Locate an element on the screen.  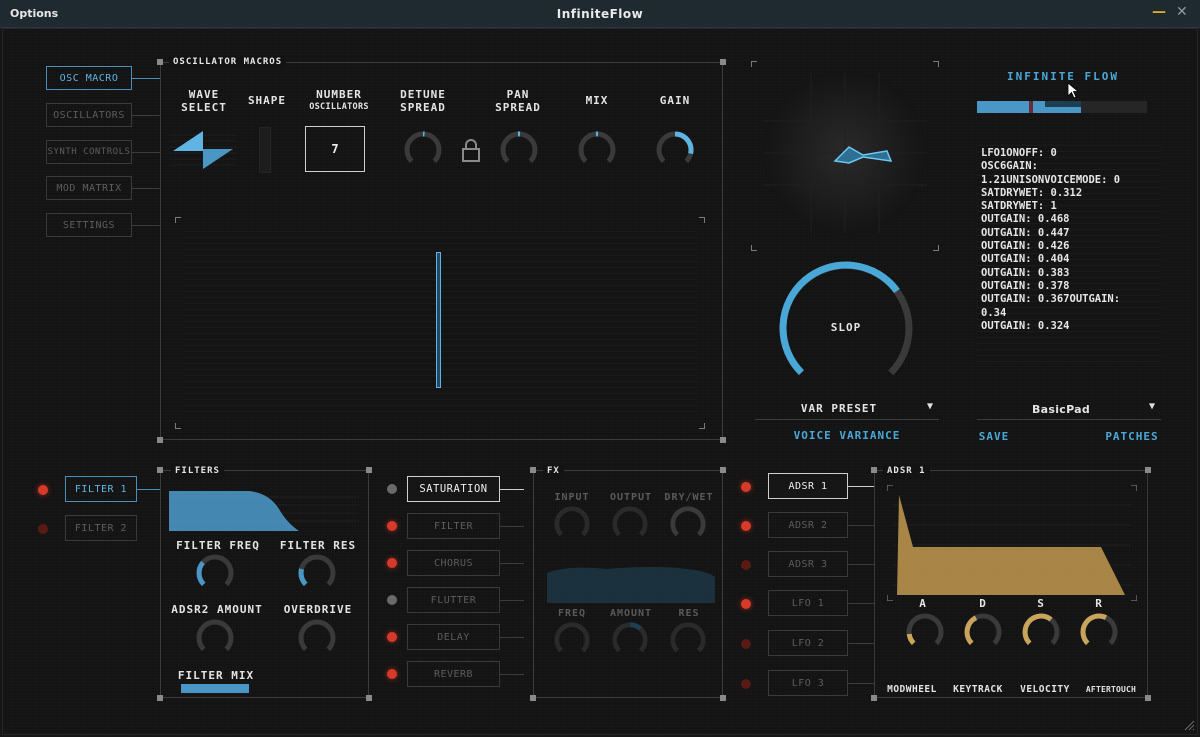
nav-settings: SETTINGS is located at coordinates (89, 225).